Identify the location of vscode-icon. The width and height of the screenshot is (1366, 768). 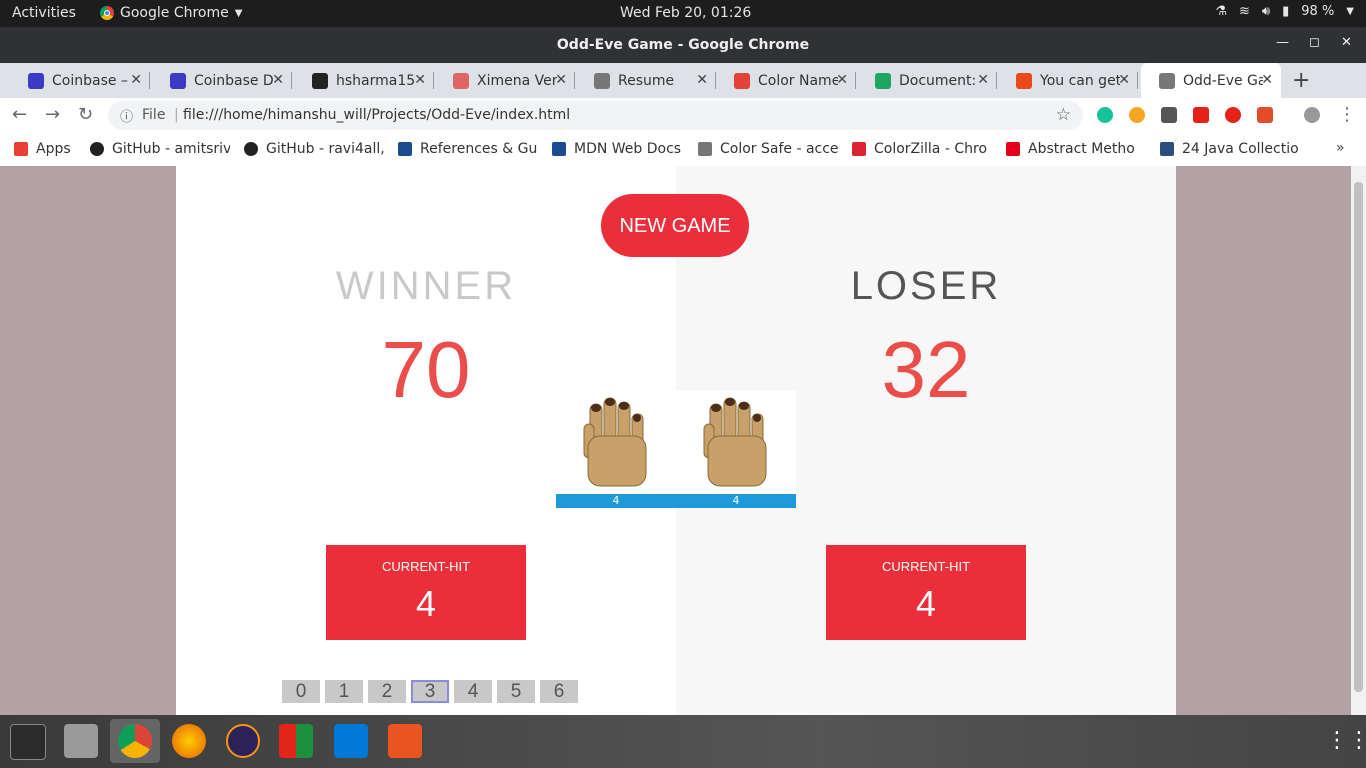
(351, 741).